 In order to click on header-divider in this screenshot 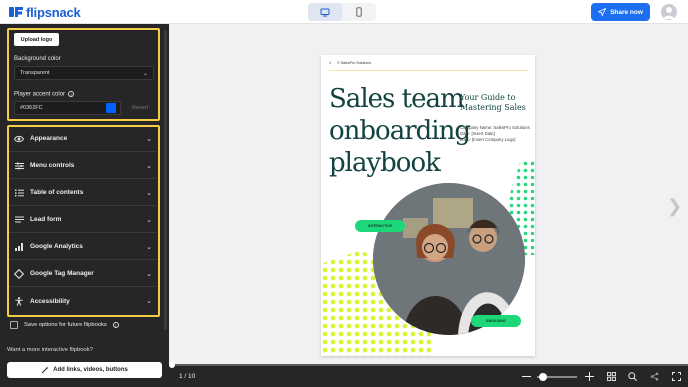, I will do `click(428, 70)`.